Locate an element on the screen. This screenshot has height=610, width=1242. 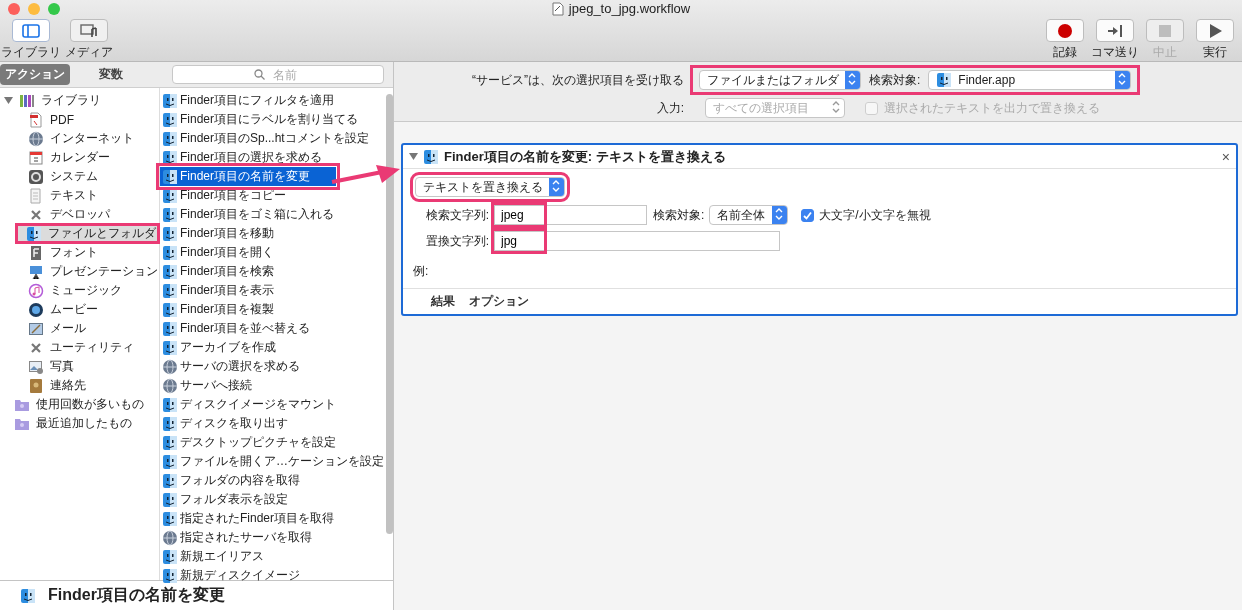
category-label: ミュージック is located at coordinates (86, 290).